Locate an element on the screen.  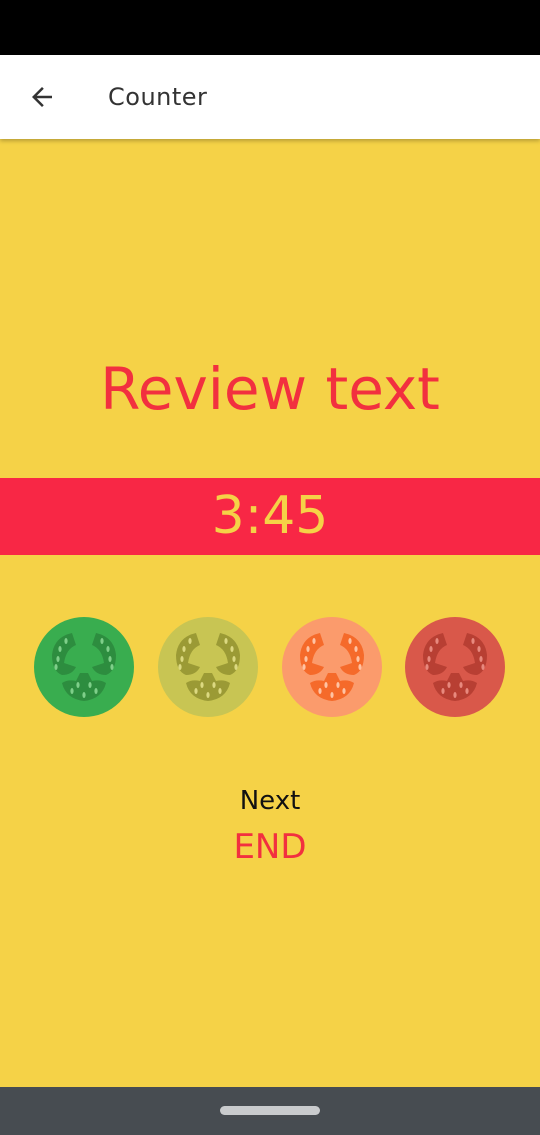
tomato-olive-icon is located at coordinates (208, 667).